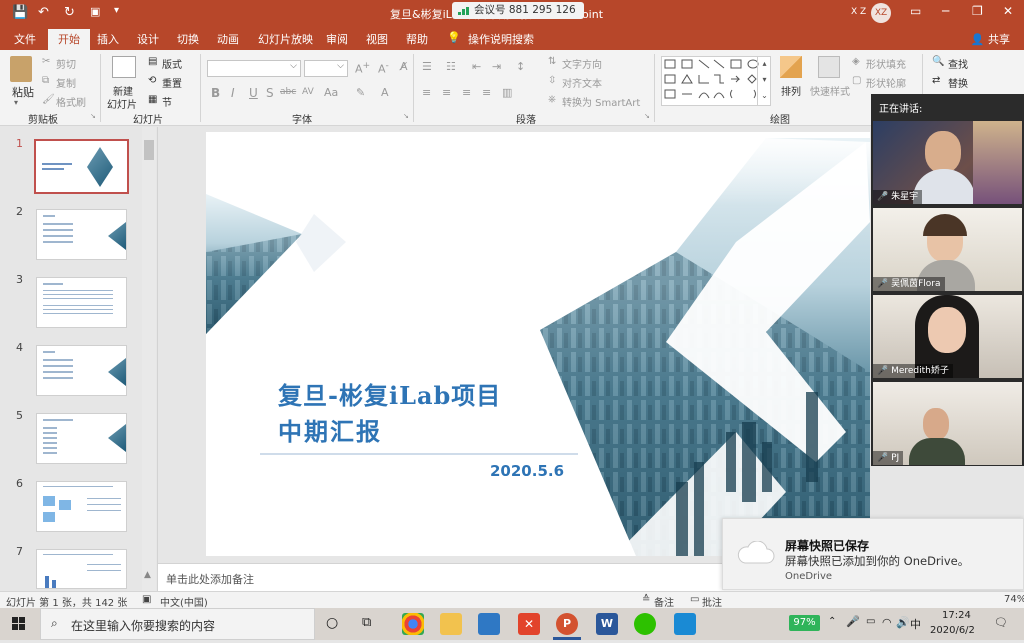 The image size is (1024, 643). I want to click on comments-toggle: 批注, so click(712, 601).